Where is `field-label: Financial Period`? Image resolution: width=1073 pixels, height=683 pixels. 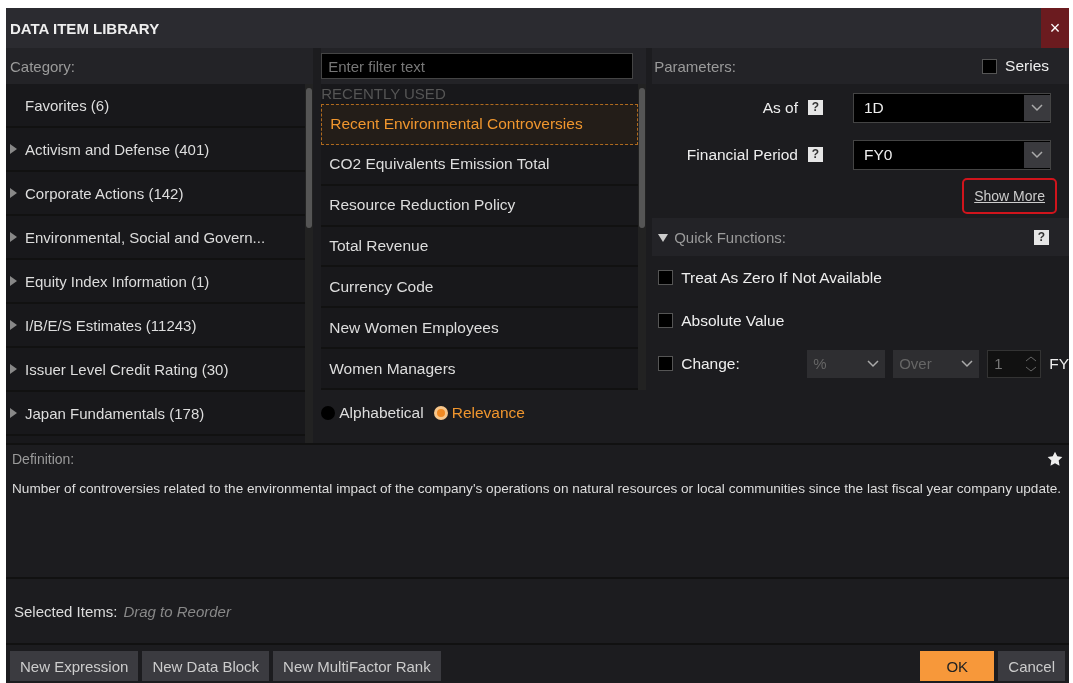 field-label: Financial Period is located at coordinates (742, 154).